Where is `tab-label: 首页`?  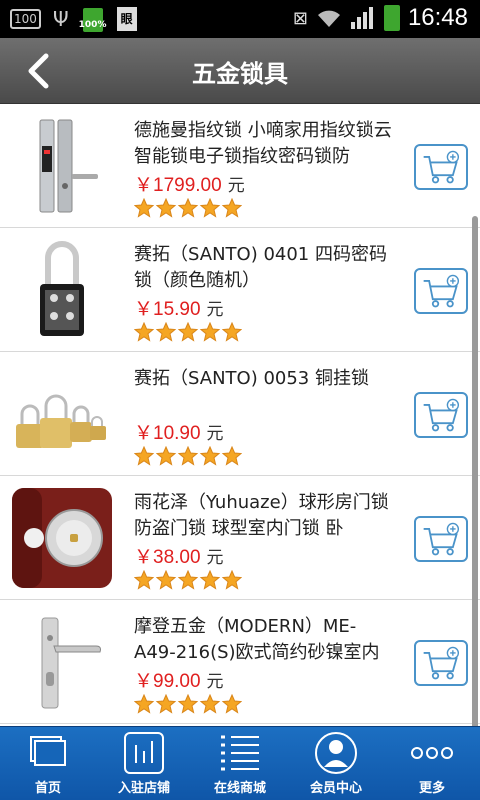
tab-label: 首页 is located at coordinates (47, 788).